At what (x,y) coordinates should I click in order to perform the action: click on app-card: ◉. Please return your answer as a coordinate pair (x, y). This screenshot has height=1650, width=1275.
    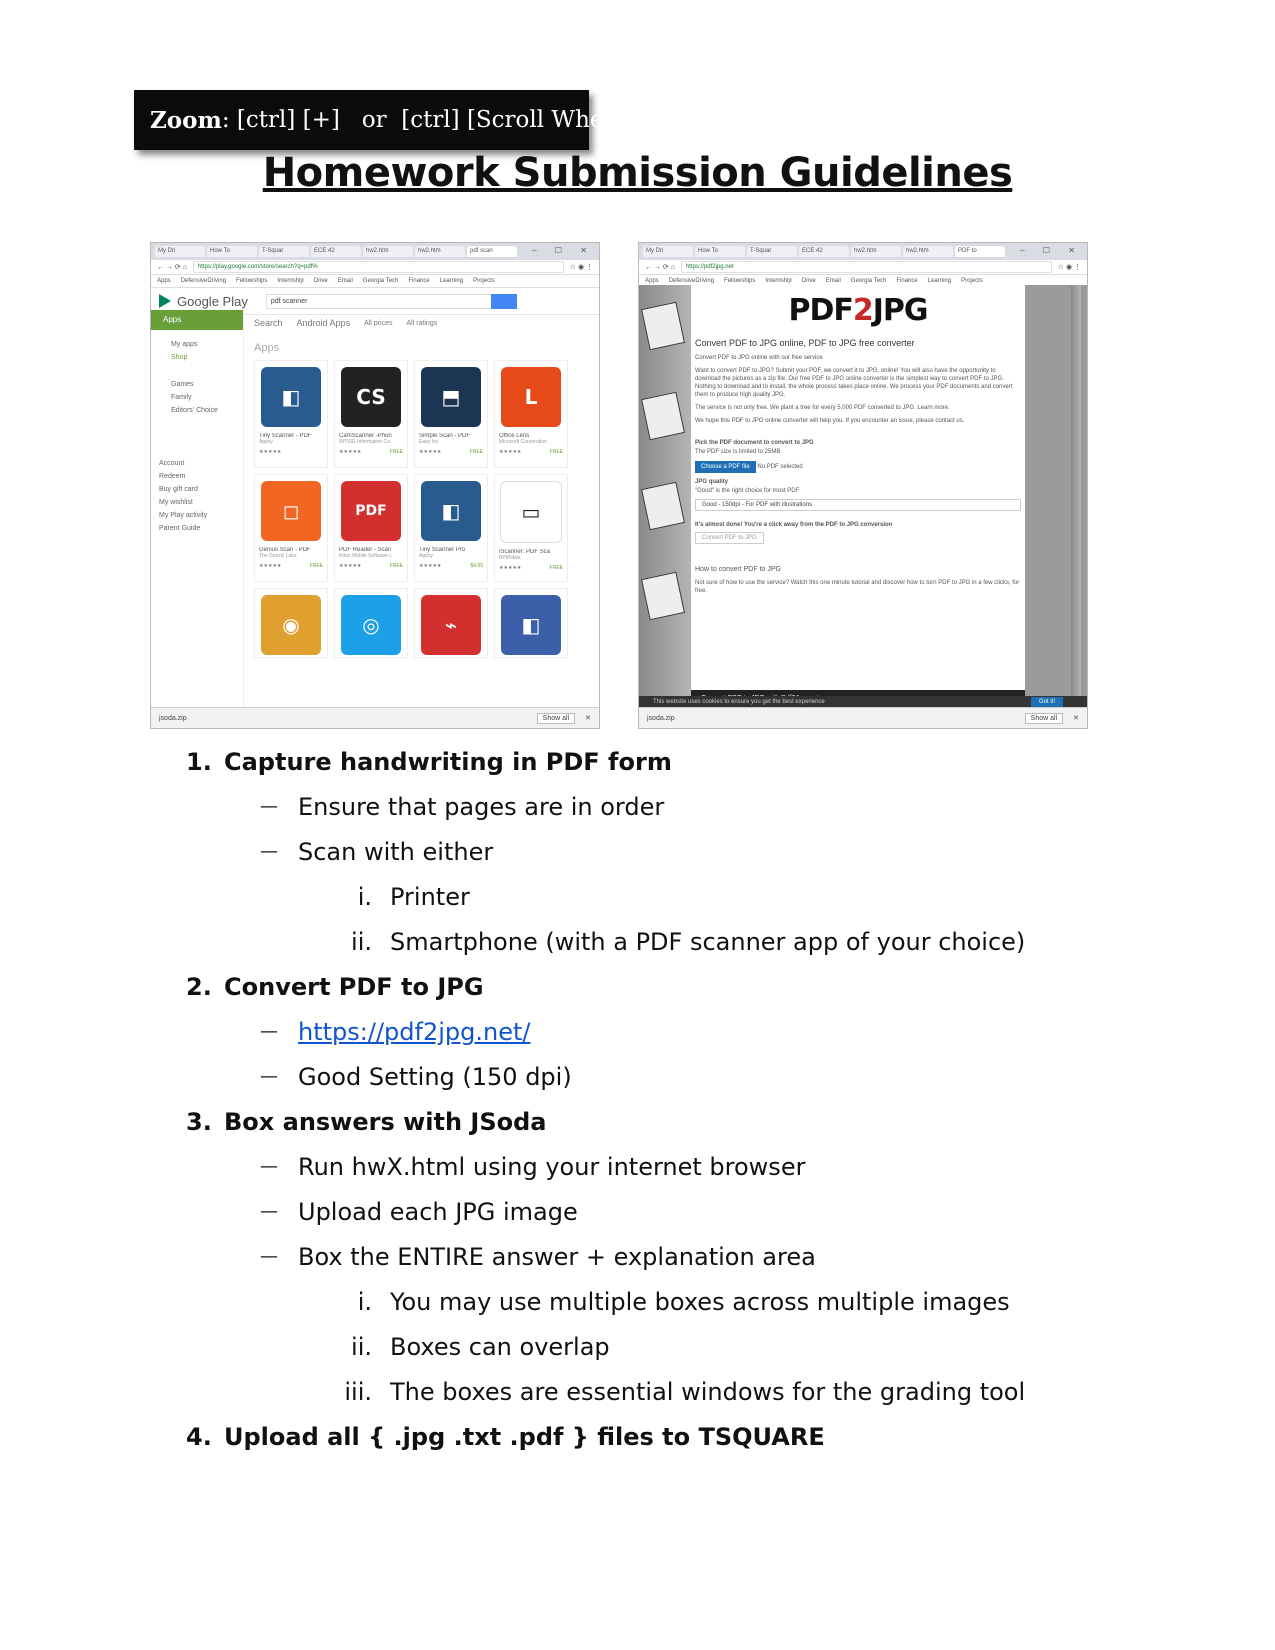
    Looking at the image, I should click on (291, 623).